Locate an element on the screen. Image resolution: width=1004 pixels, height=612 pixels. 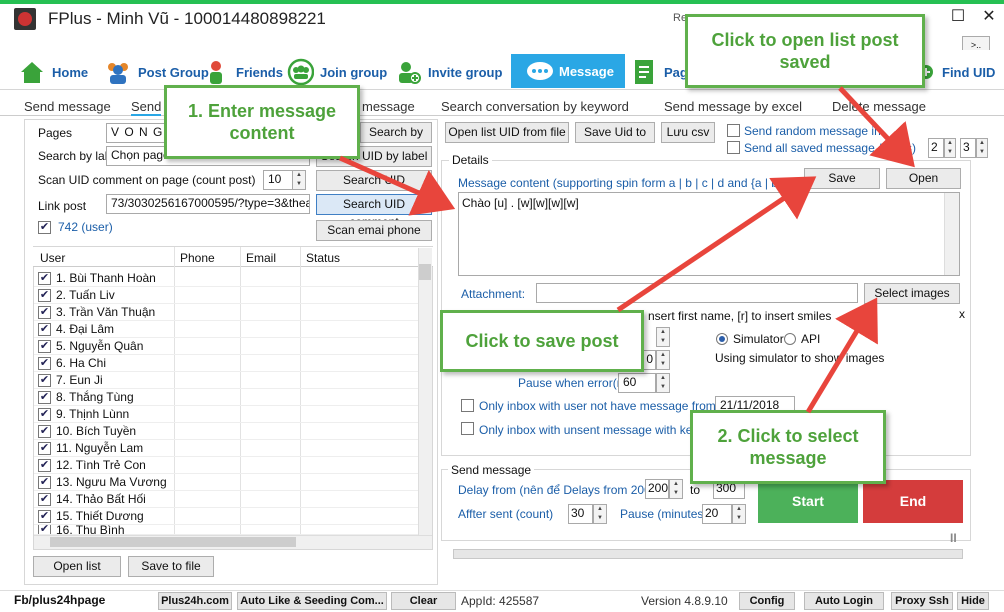
plus24h-button: Plus24h.com is located at coordinates (195, 601).